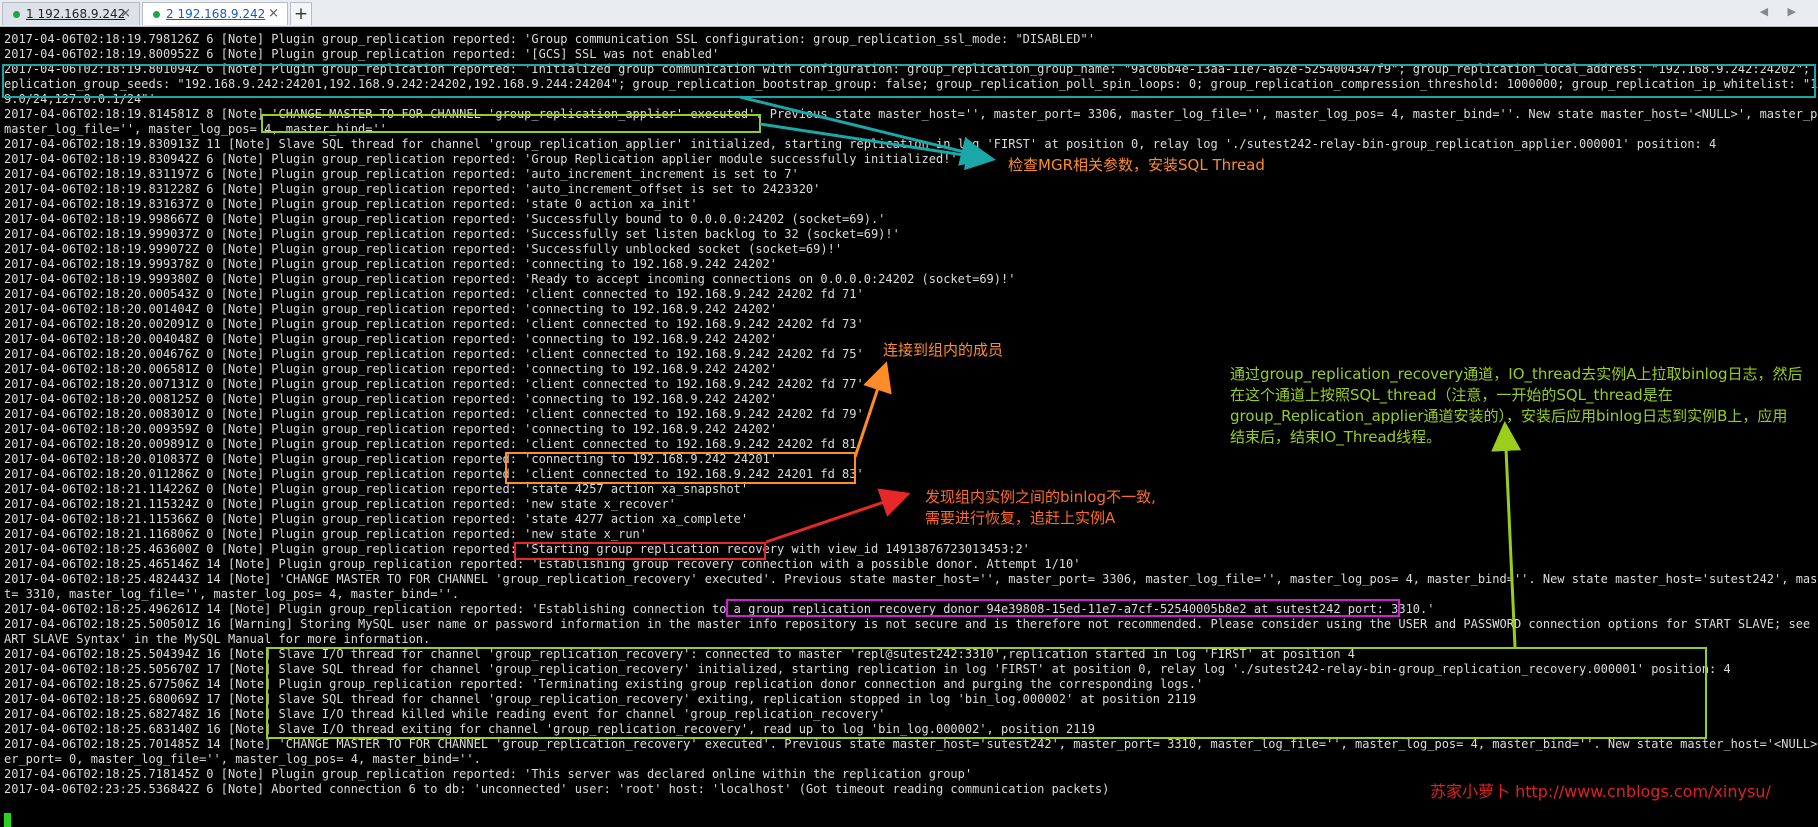 The width and height of the screenshot is (1818, 827). Describe the element at coordinates (1451, 395) in the screenshot. I see `annotation-line: 在这个通道上按照SQL_thread（注意，一开始的SQL_thread是在` at that location.